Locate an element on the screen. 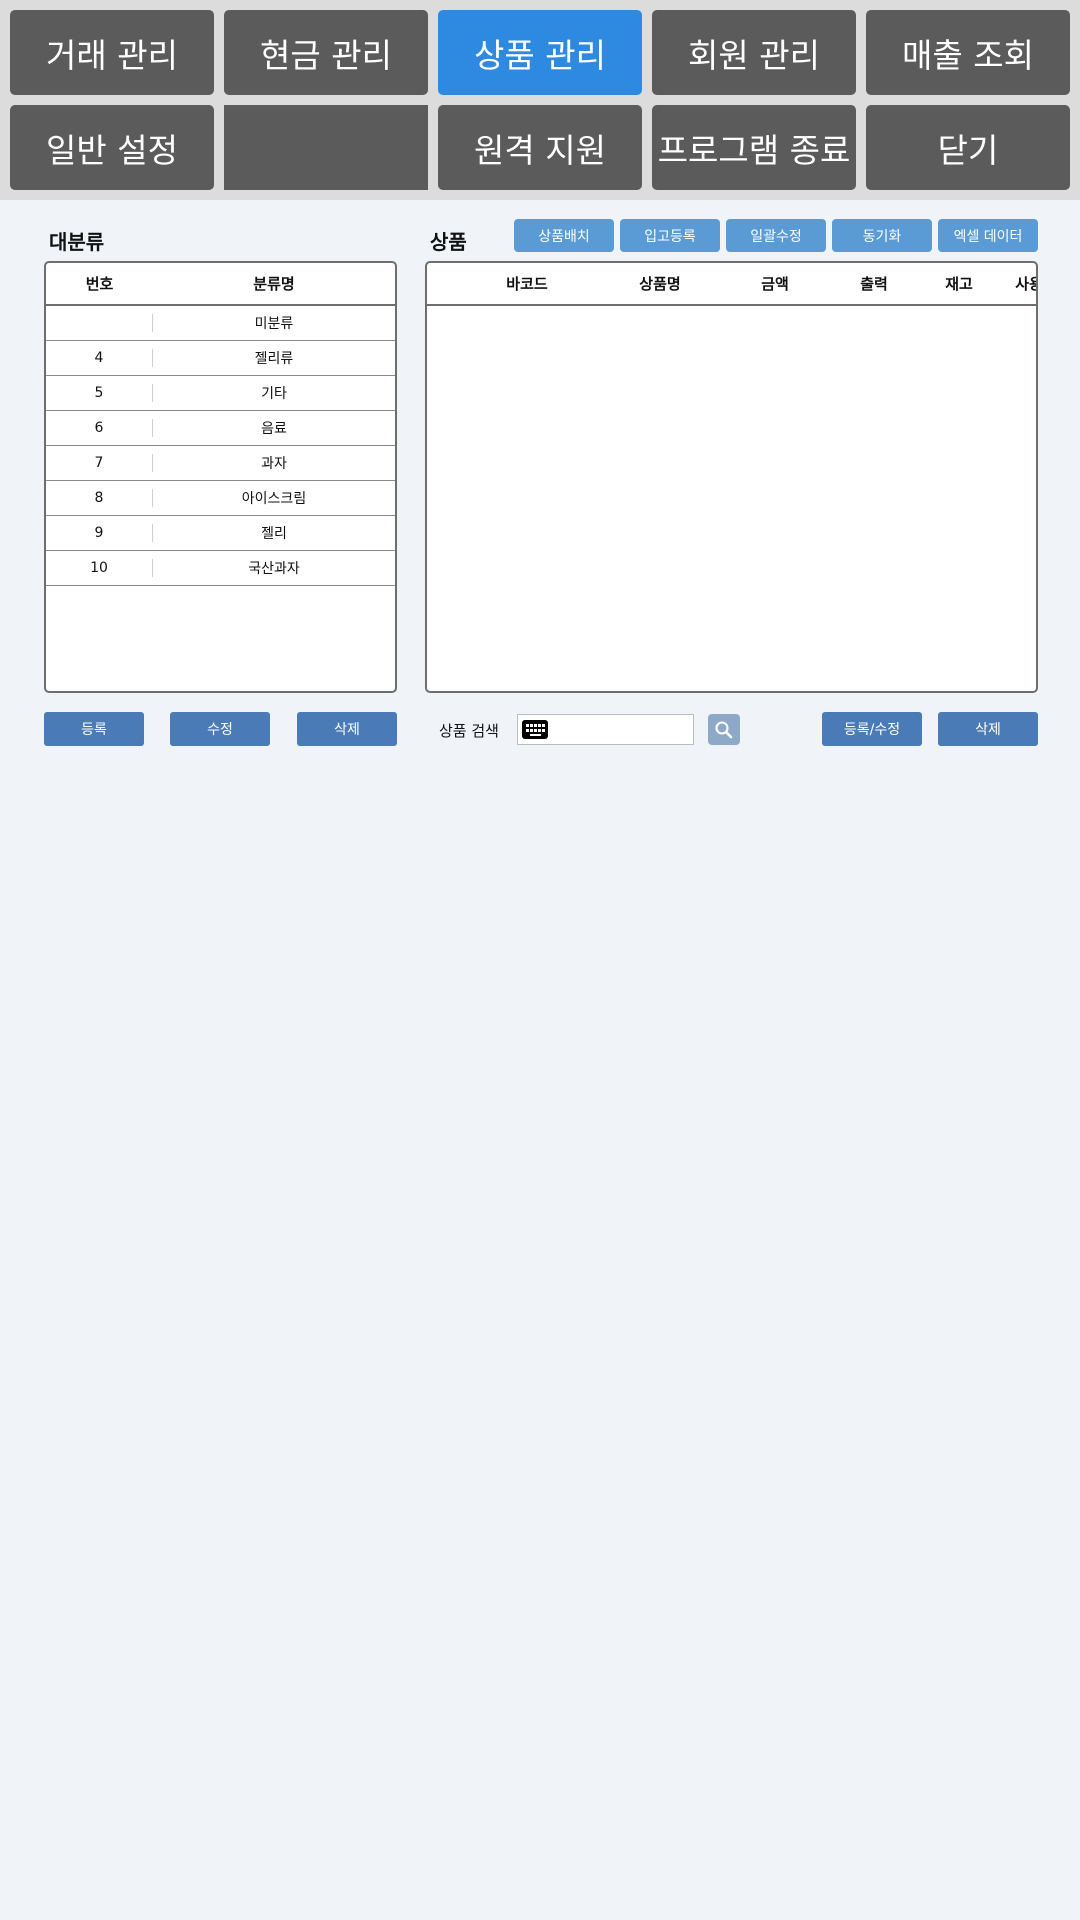 This screenshot has height=1920, width=1080. product-search-box is located at coordinates (605, 729).